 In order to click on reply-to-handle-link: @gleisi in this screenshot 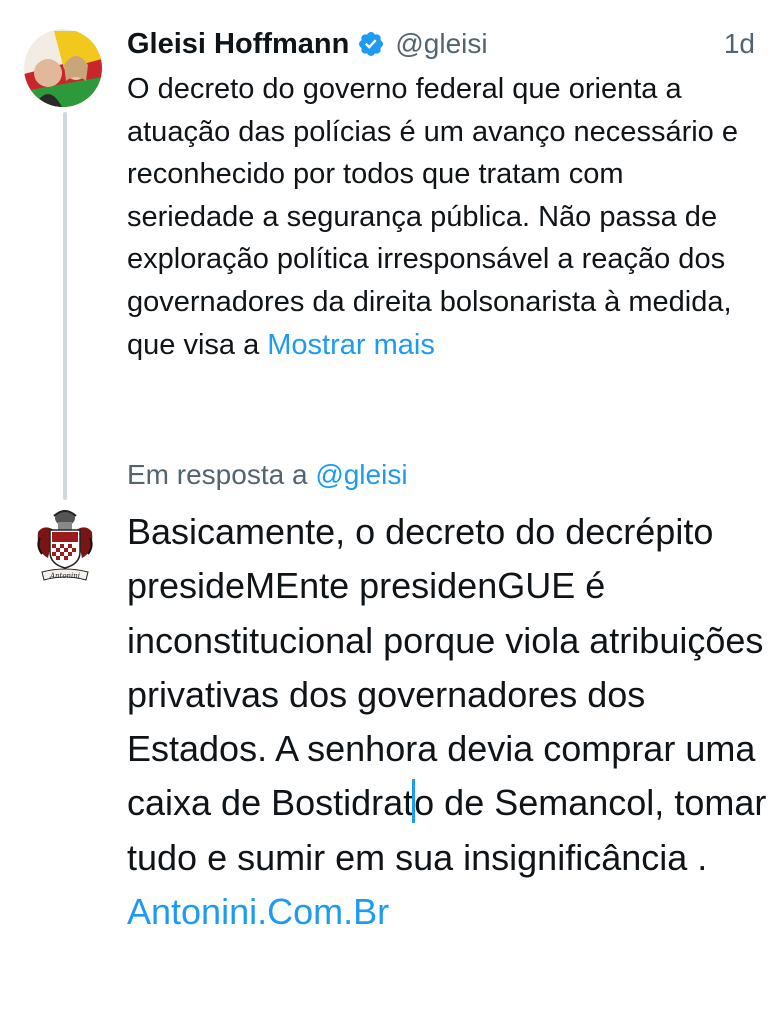, I will do `click(361, 474)`.